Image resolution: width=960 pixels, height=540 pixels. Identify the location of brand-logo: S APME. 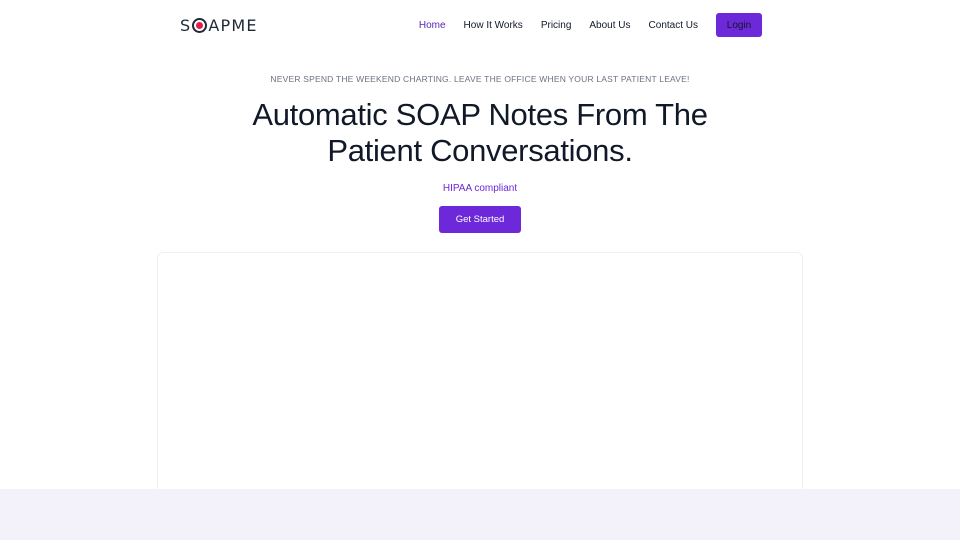
(219, 25).